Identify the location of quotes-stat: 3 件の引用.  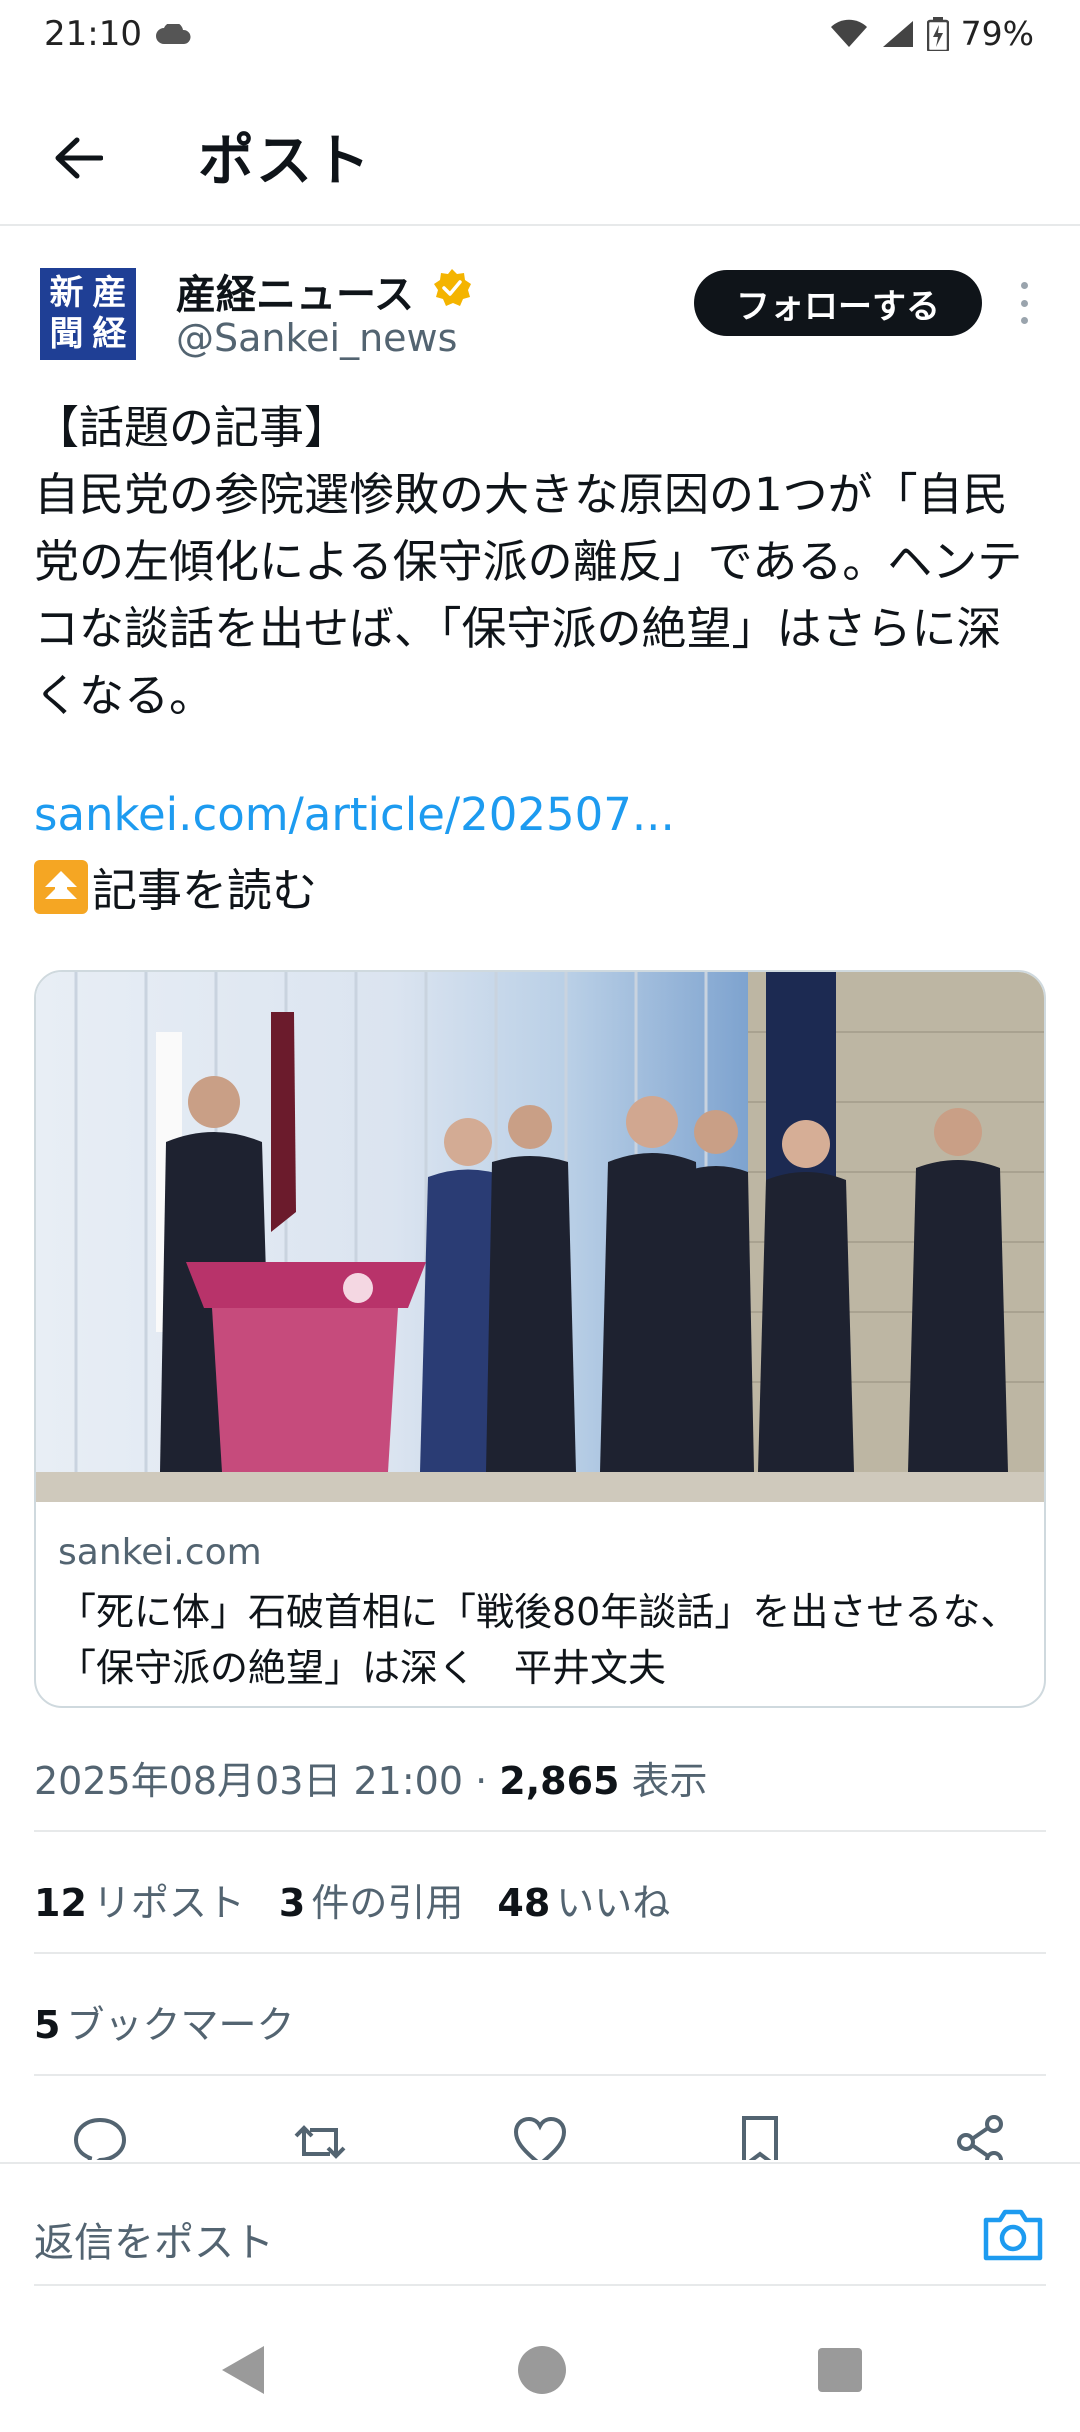
(371, 1899).